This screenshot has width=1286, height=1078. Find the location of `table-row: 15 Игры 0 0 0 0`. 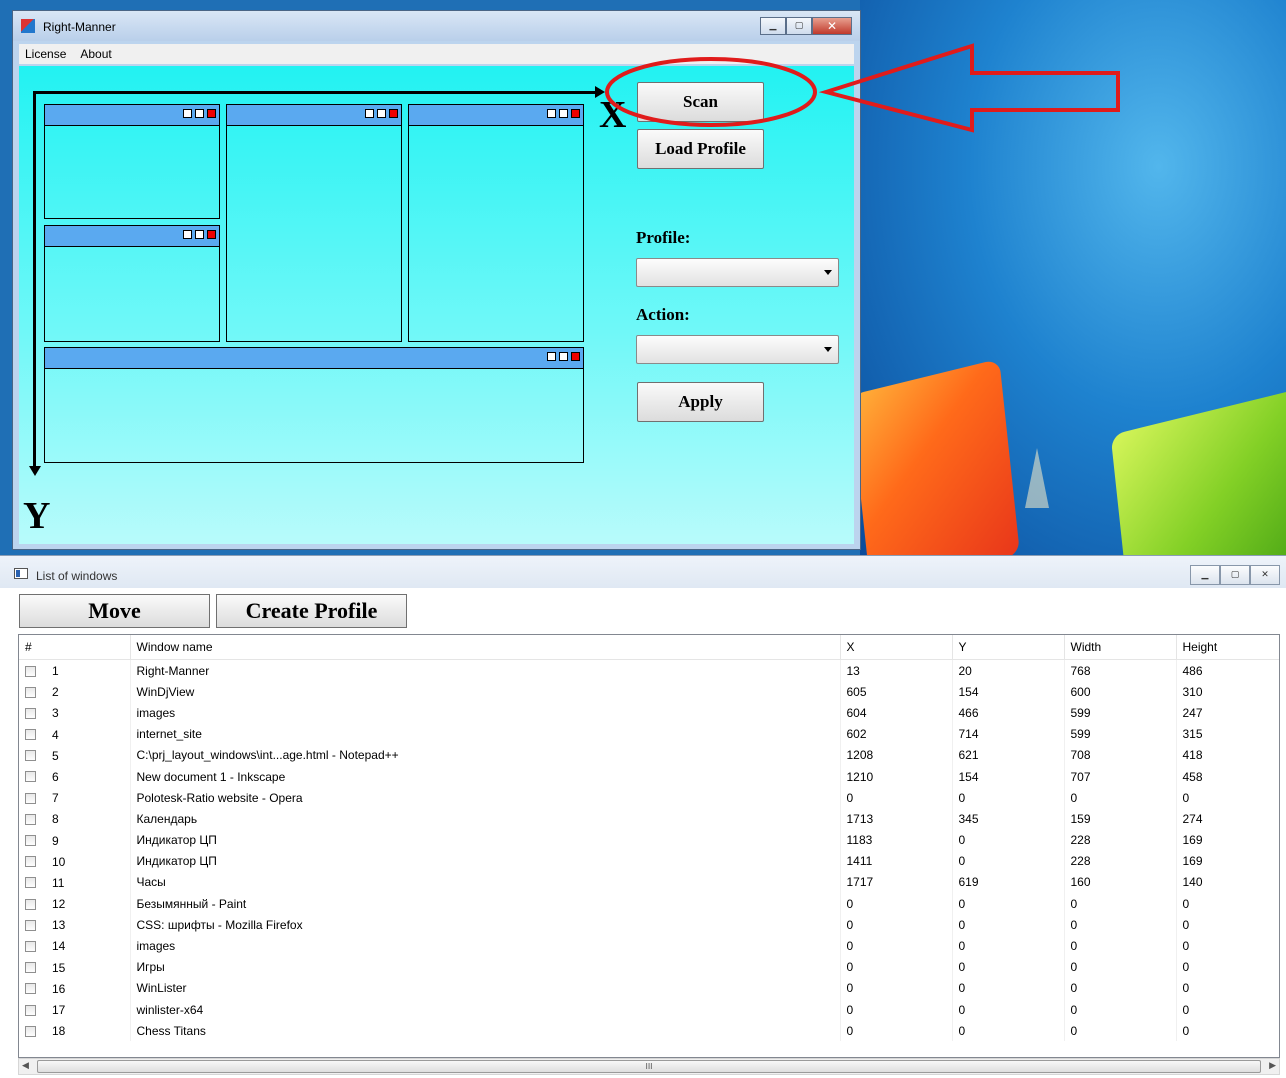

table-row: 15 Игры 0 0 0 0 is located at coordinates (649, 967).